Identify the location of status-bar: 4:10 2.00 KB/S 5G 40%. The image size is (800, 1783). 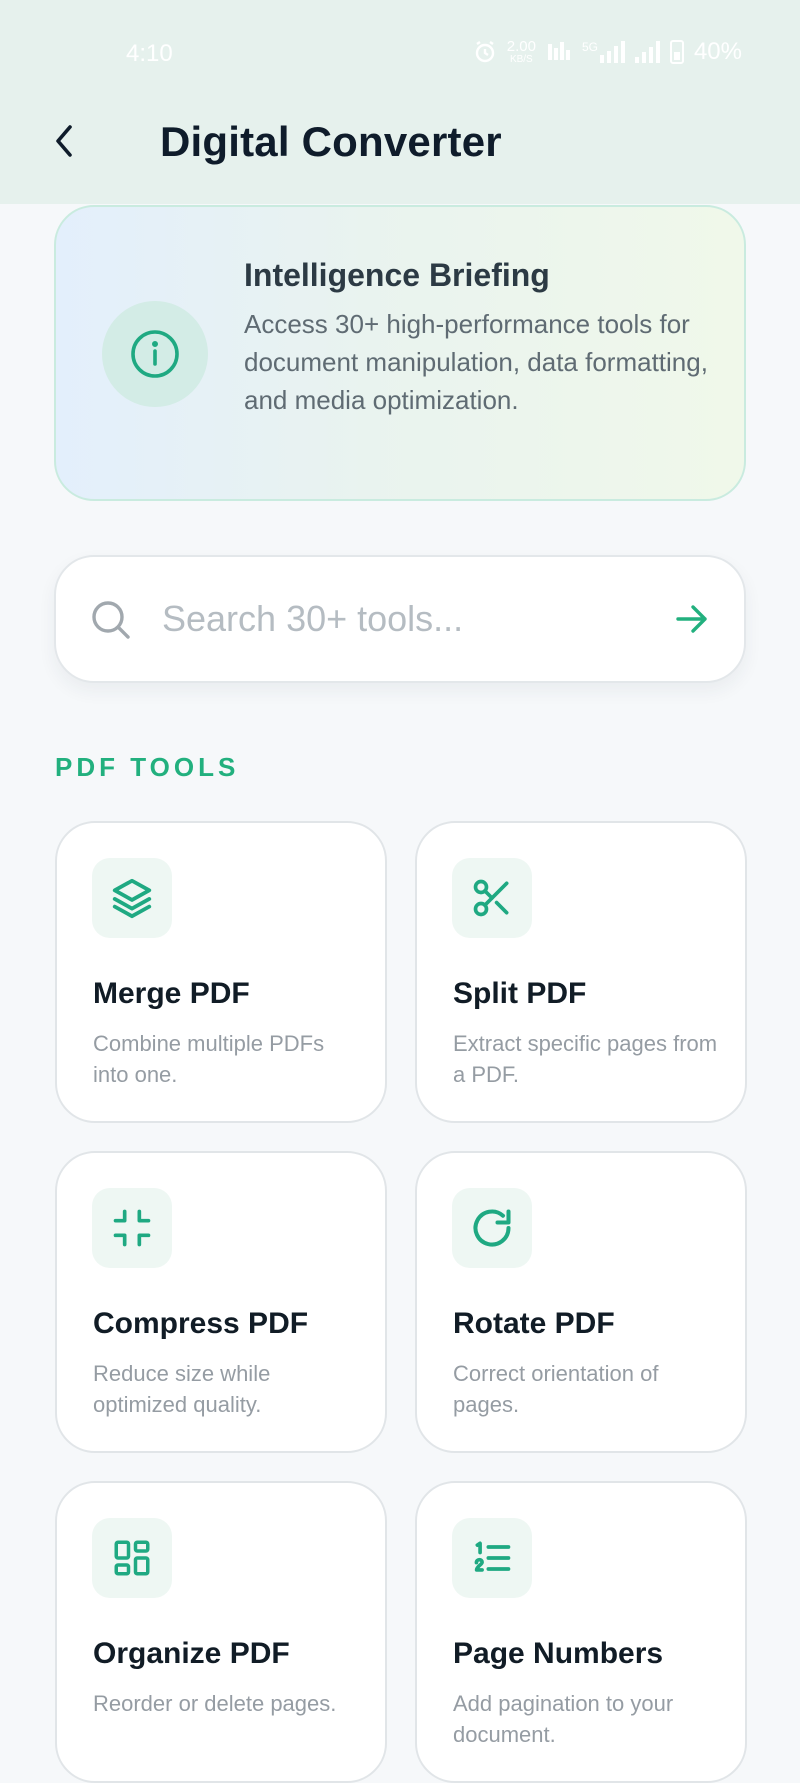
(400, 53).